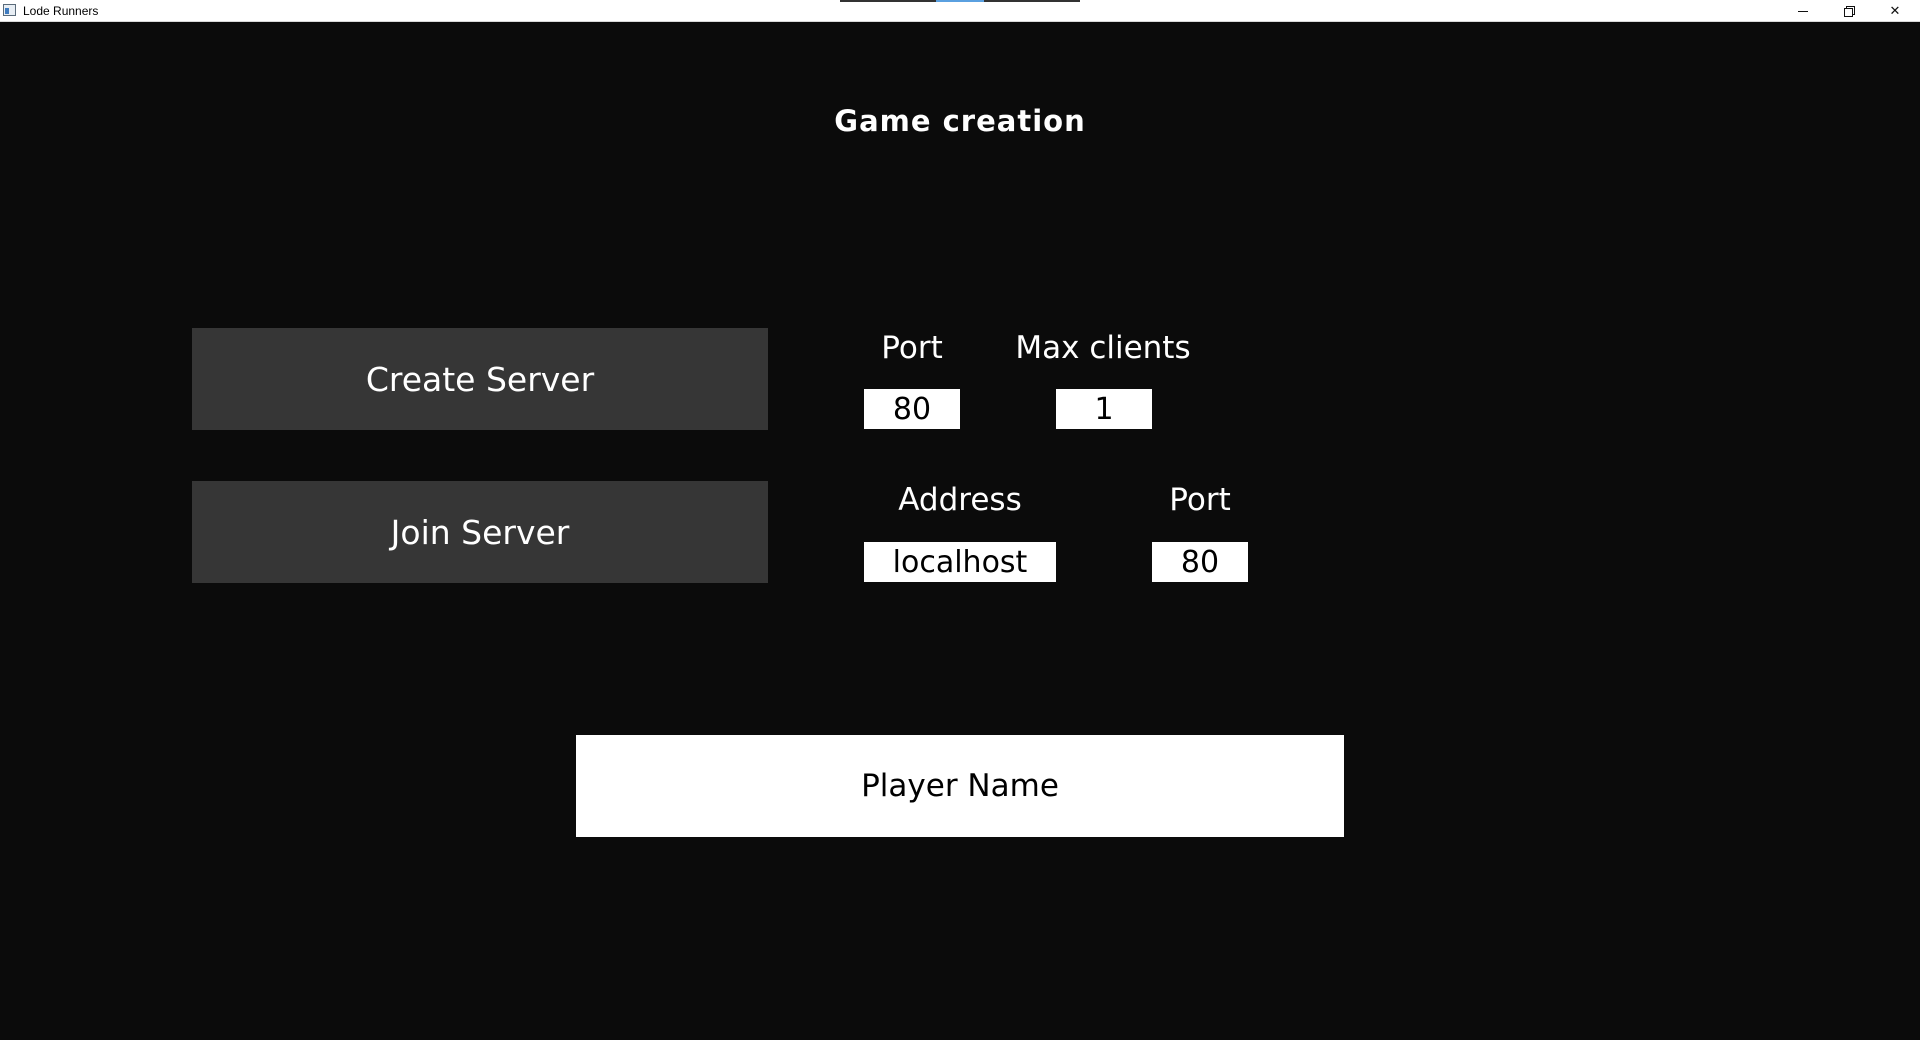 This screenshot has height=1040, width=1920. What do you see at coordinates (960, 562) in the screenshot?
I see `address-input` at bounding box center [960, 562].